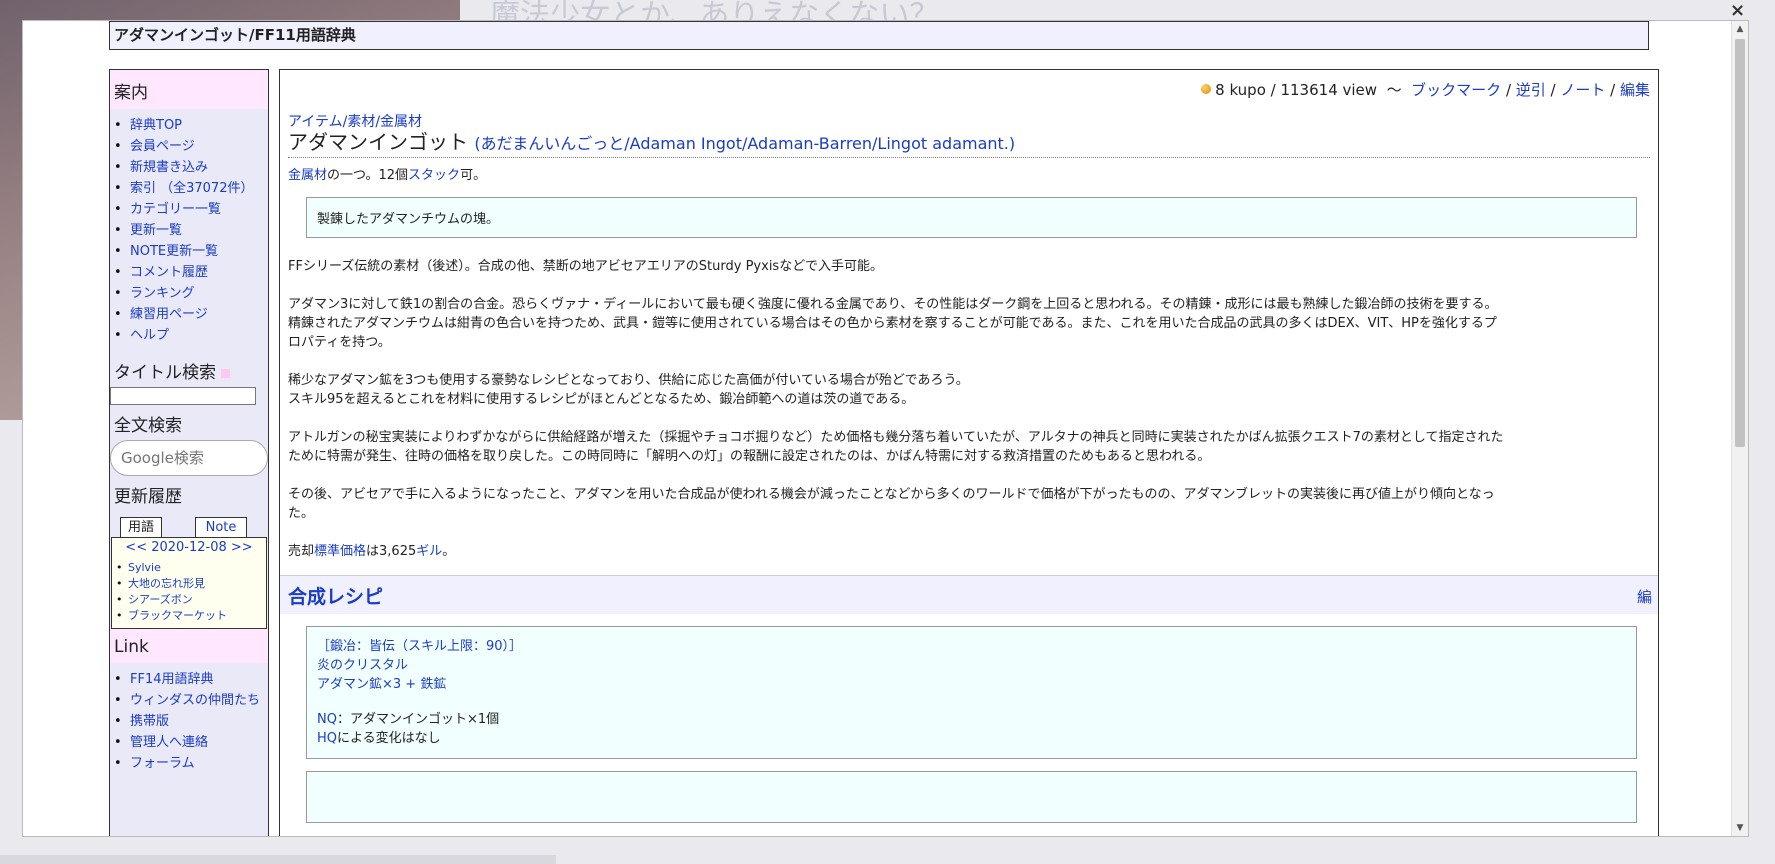  What do you see at coordinates (355, 122) in the screenshot?
I see `breadcrumb-link: アイテム/素材/金属材` at bounding box center [355, 122].